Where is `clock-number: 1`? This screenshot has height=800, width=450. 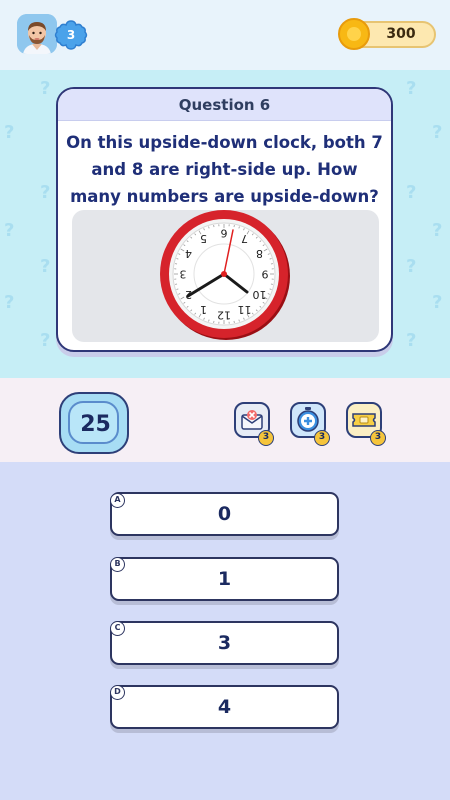 clock-number: 1 is located at coordinates (203, 309).